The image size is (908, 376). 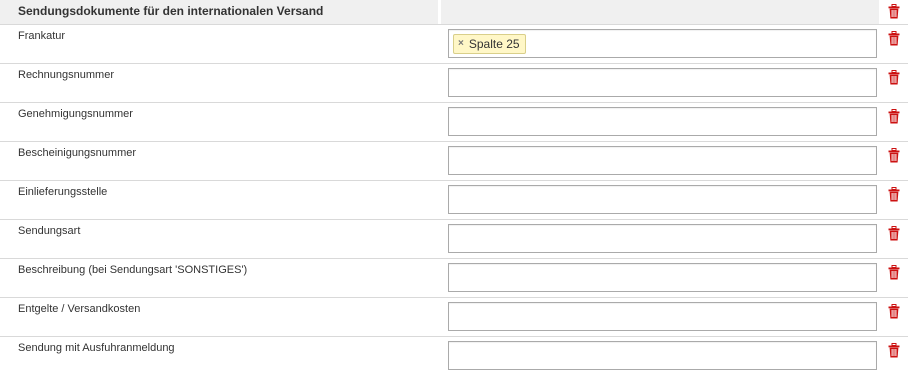 I want to click on field-row-rechnungsnummer: Rechnungsnummer, so click(x=454, y=83).